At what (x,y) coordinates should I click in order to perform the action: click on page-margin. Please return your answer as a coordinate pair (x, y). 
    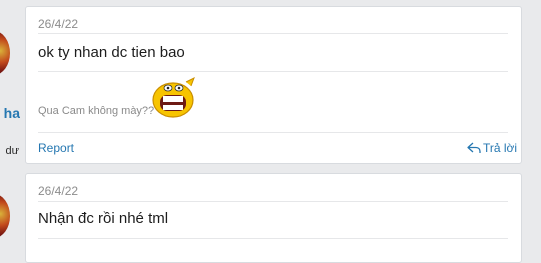
    Looking at the image, I should click on (532, 125).